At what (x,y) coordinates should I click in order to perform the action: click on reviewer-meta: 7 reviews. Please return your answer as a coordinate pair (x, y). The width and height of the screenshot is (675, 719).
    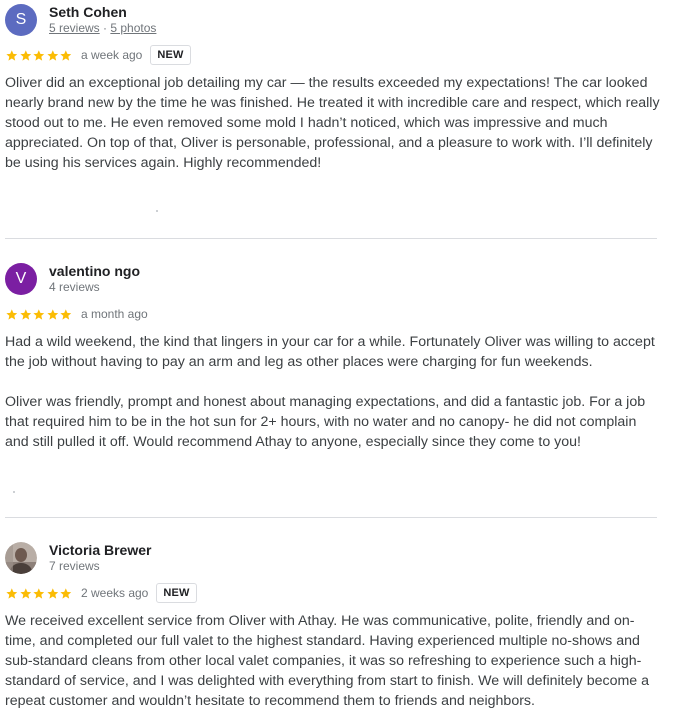
    Looking at the image, I should click on (74, 566).